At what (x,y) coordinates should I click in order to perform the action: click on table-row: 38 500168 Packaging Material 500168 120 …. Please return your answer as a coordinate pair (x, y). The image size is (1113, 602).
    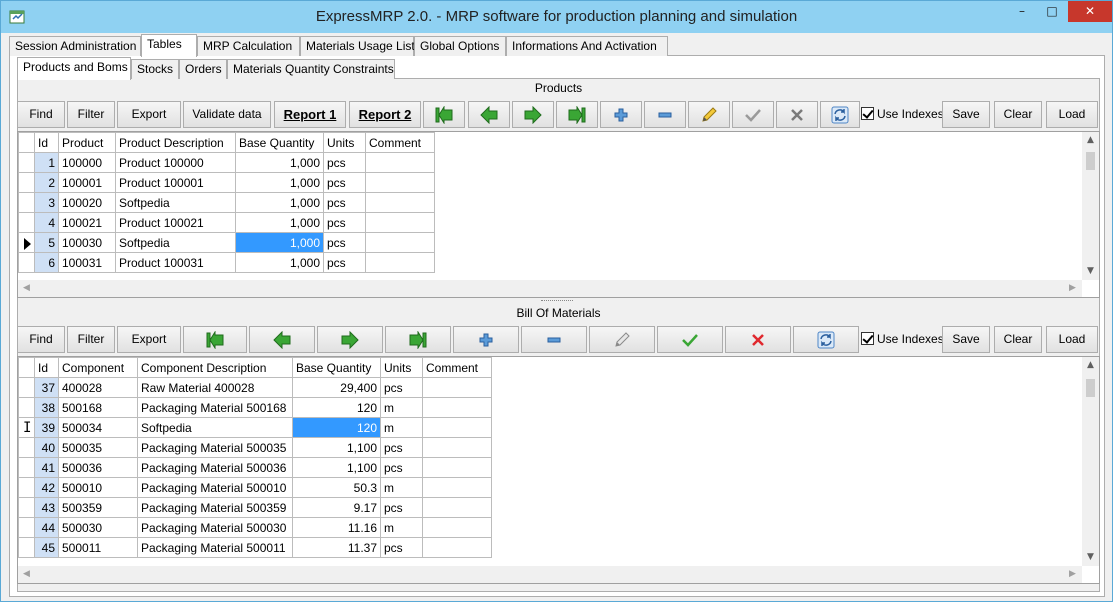
    Looking at the image, I should click on (255, 407).